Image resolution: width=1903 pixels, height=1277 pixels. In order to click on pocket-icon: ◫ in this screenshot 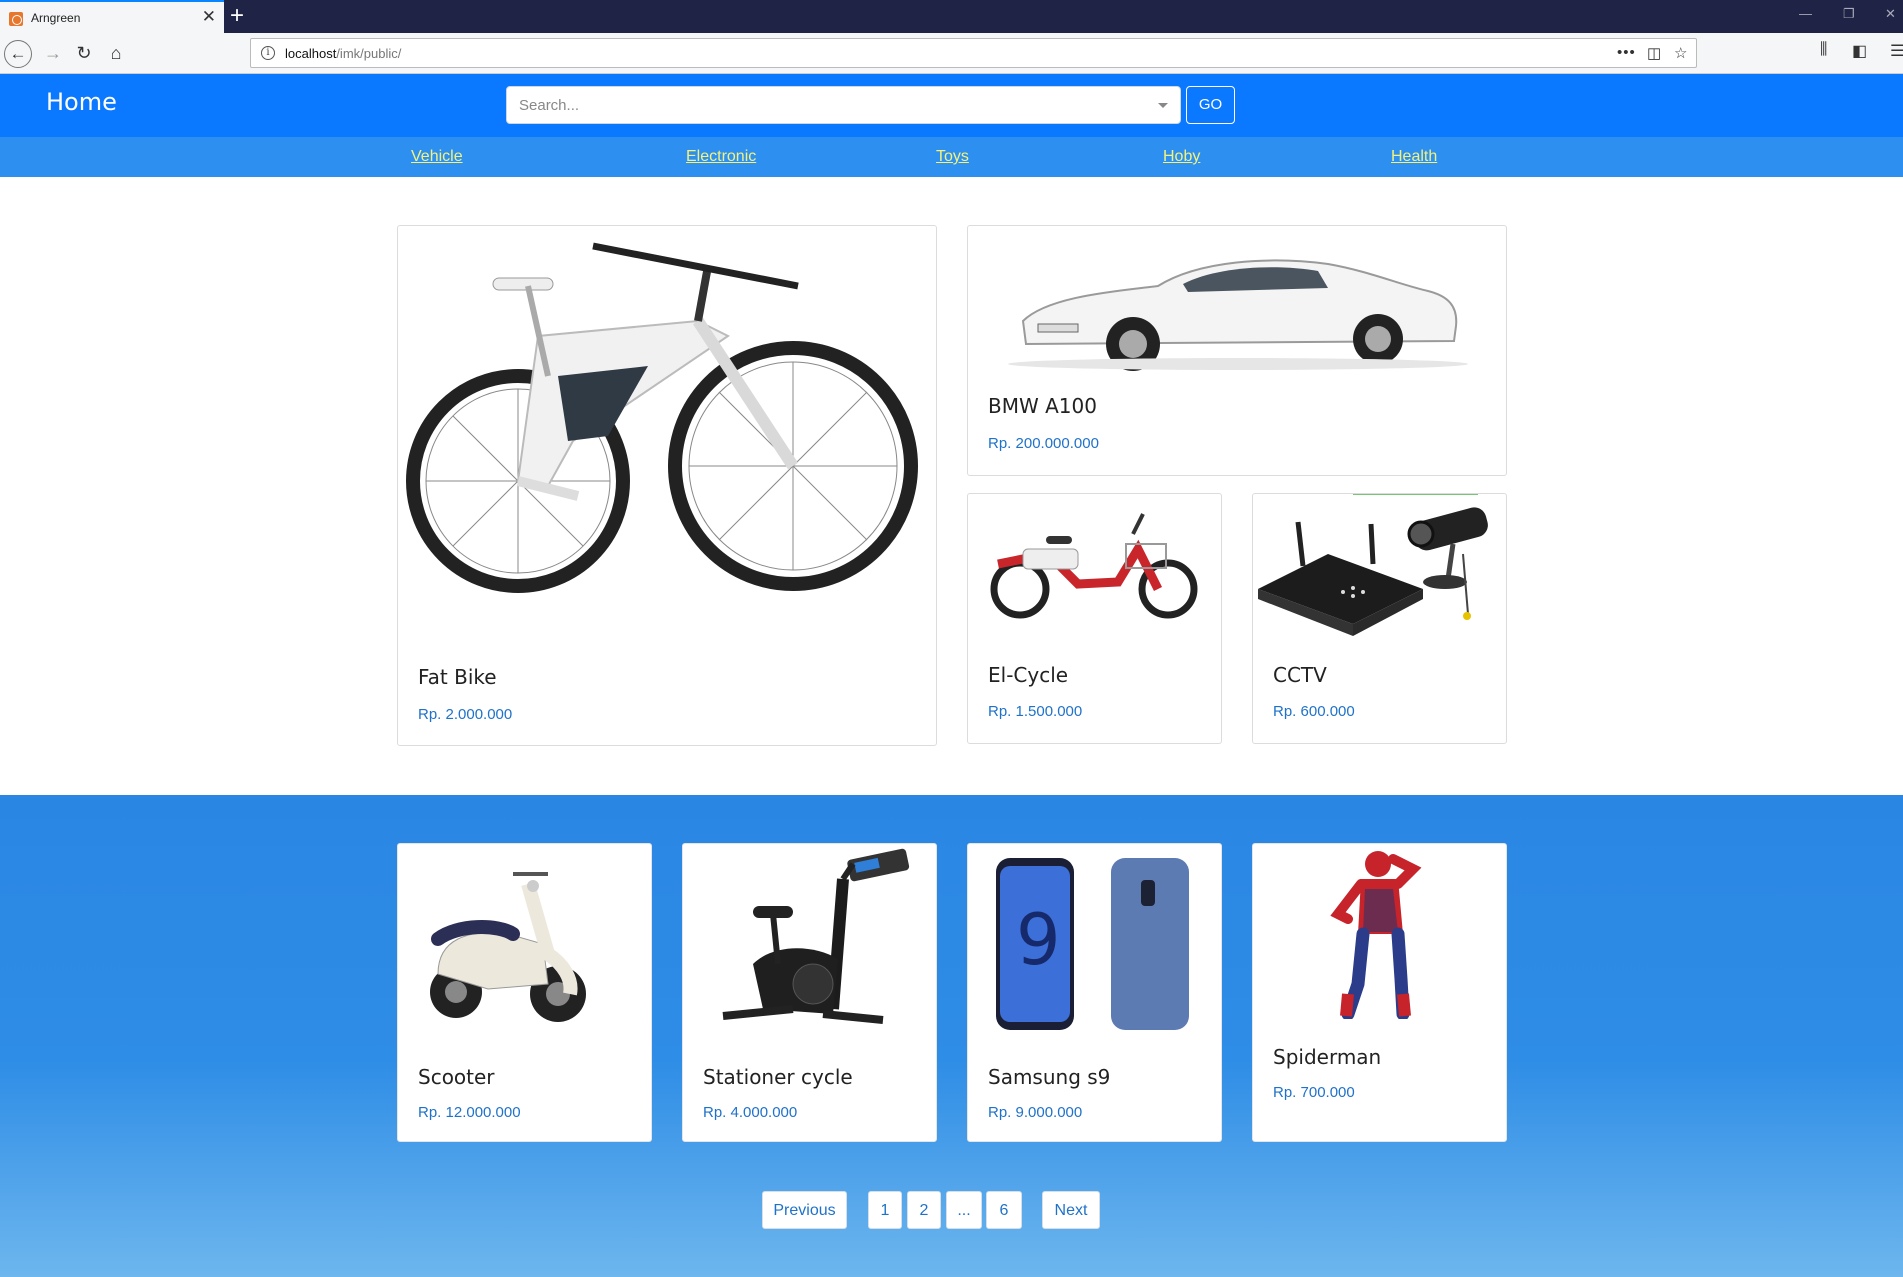, I will do `click(1654, 53)`.